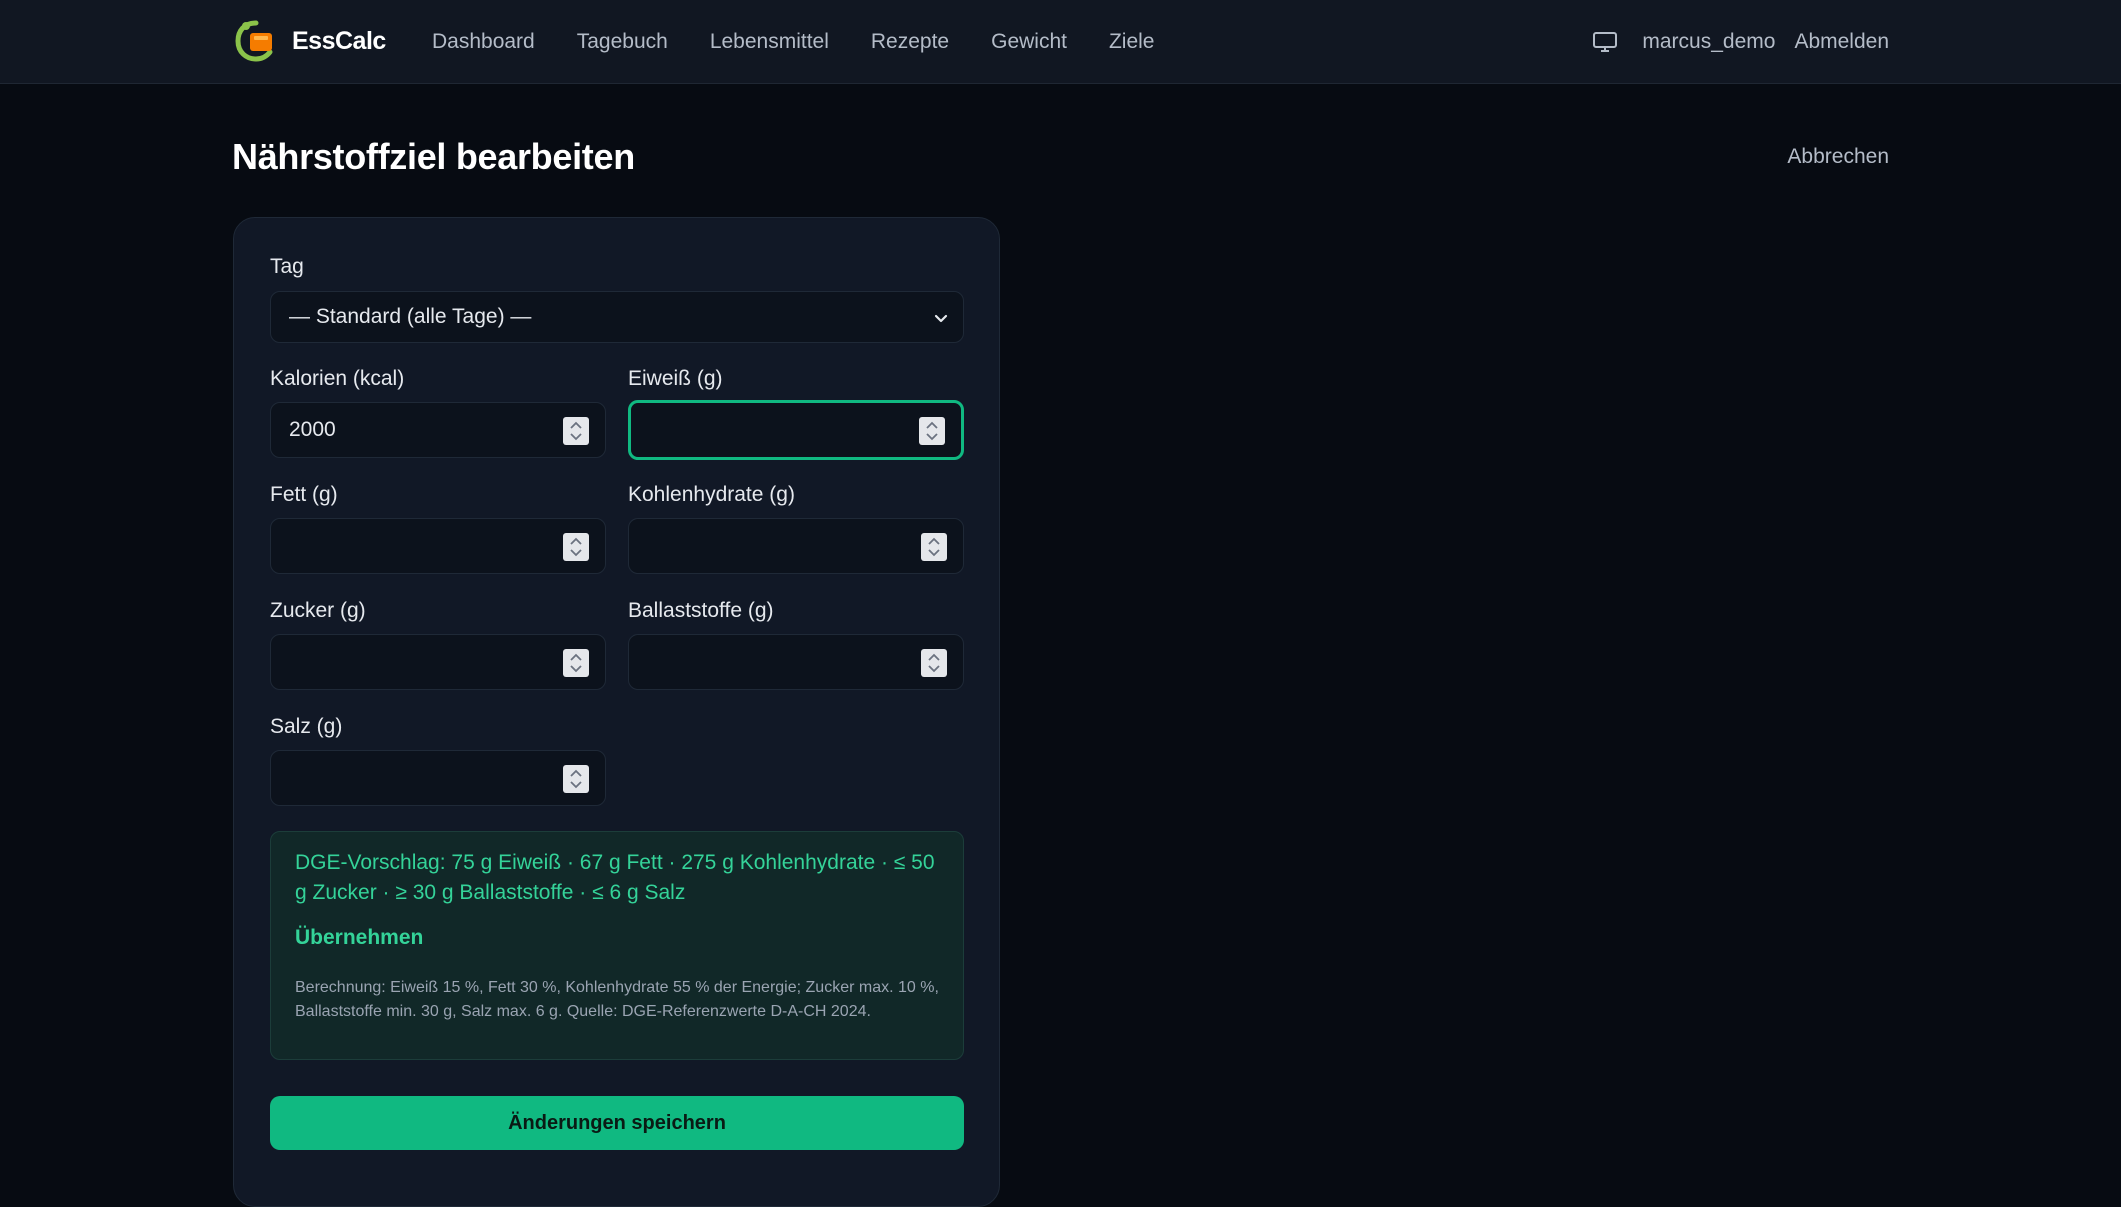 This screenshot has height=1207, width=2121. What do you see at coordinates (312, 429) in the screenshot?
I see `calories-value: 2000` at bounding box center [312, 429].